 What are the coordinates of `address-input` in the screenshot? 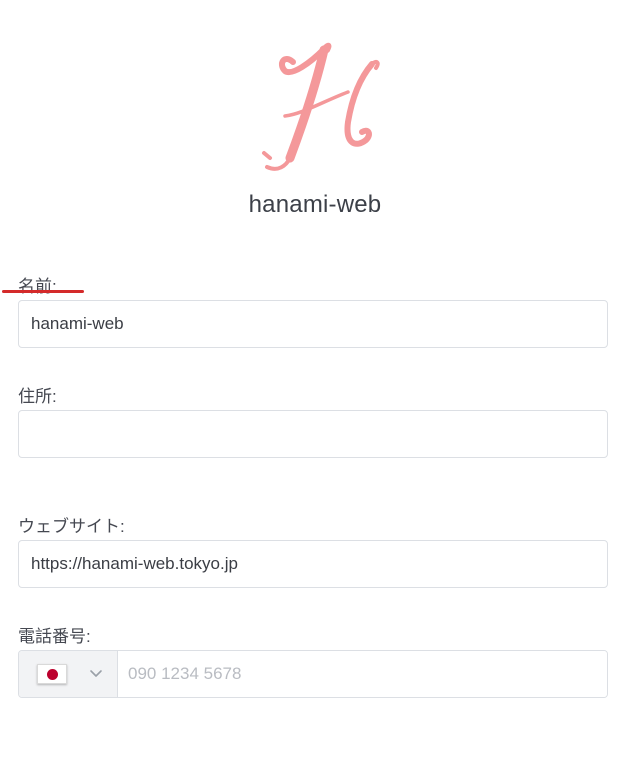 It's located at (313, 434).